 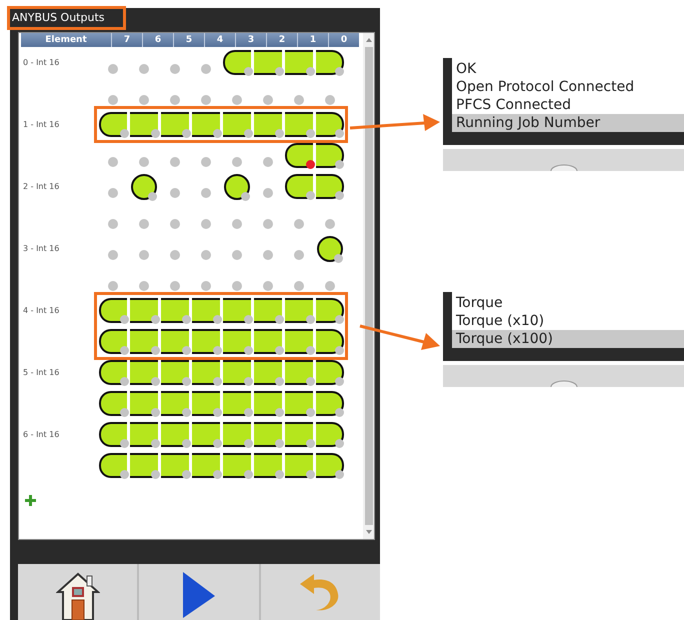 What do you see at coordinates (568, 69) in the screenshot?
I see `list-option: OK` at bounding box center [568, 69].